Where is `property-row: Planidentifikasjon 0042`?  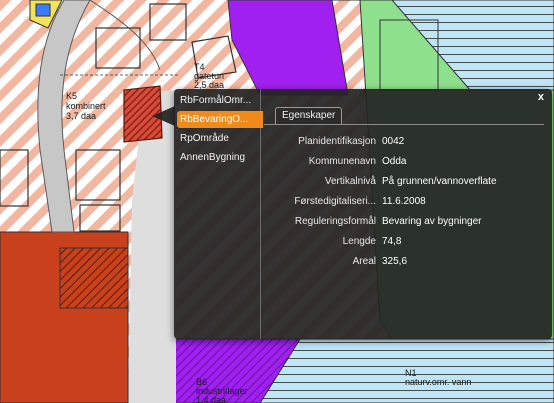 property-row: Planidentifikasjon 0042 is located at coordinates (406, 142).